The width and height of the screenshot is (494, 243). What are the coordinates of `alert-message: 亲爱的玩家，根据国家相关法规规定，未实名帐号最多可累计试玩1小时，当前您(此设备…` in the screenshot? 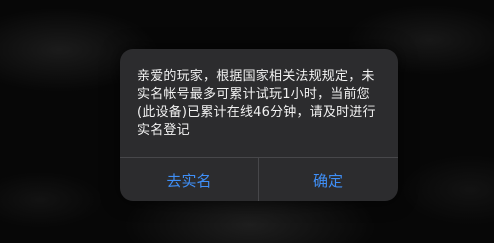 It's located at (256, 103).